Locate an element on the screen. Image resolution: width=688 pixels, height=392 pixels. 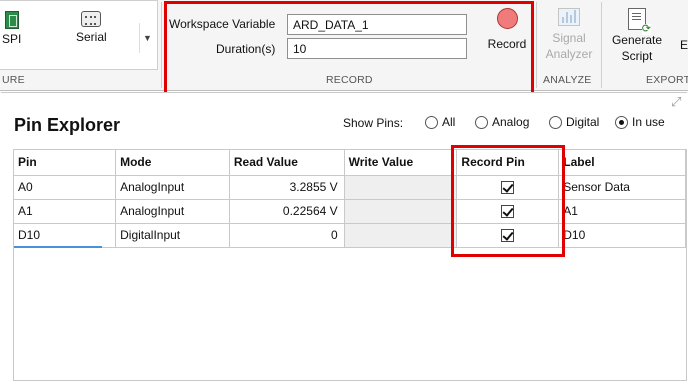
signal-analyzer-button: Signal Analyzer is located at coordinates (569, 35).